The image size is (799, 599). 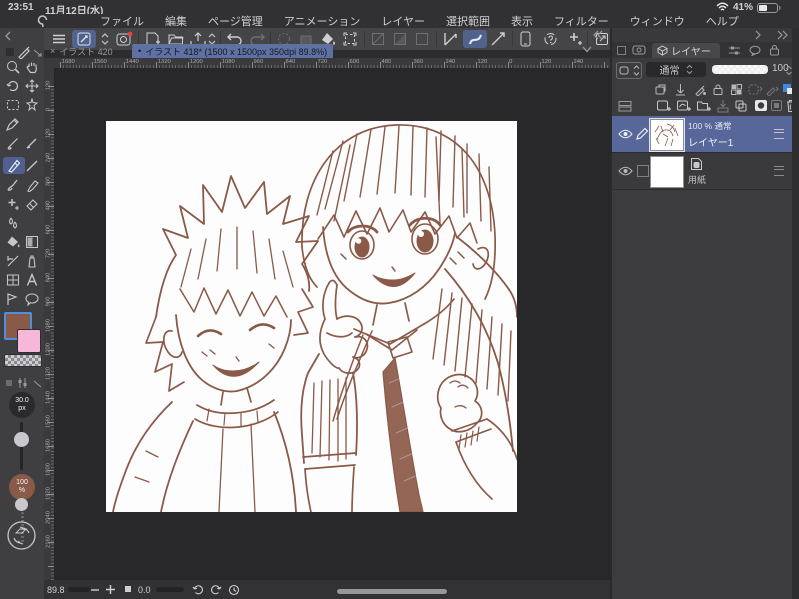 I want to click on flip-rotate-canvas-button, so click(x=21, y=535).